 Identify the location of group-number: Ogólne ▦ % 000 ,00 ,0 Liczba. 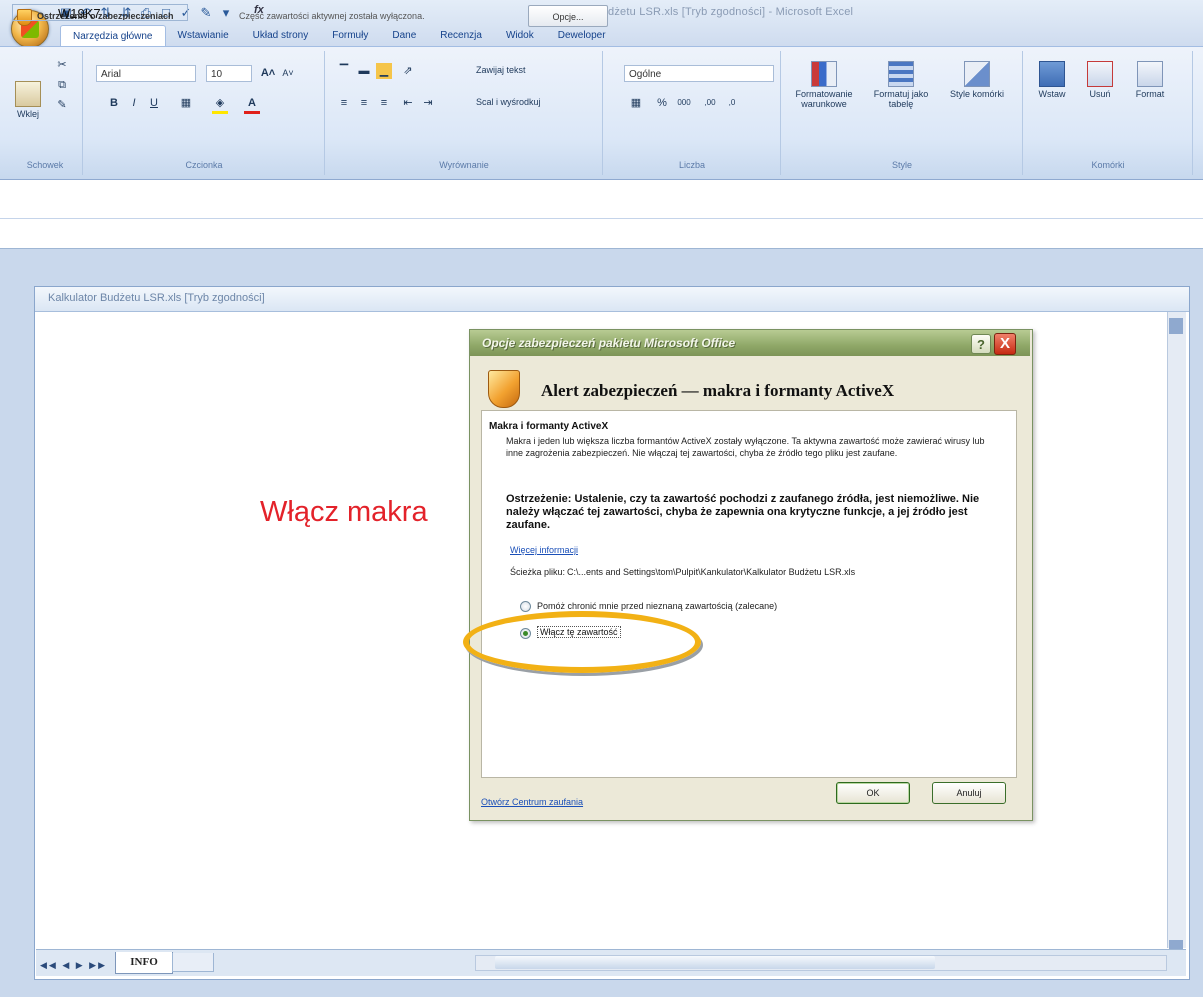
(692, 113).